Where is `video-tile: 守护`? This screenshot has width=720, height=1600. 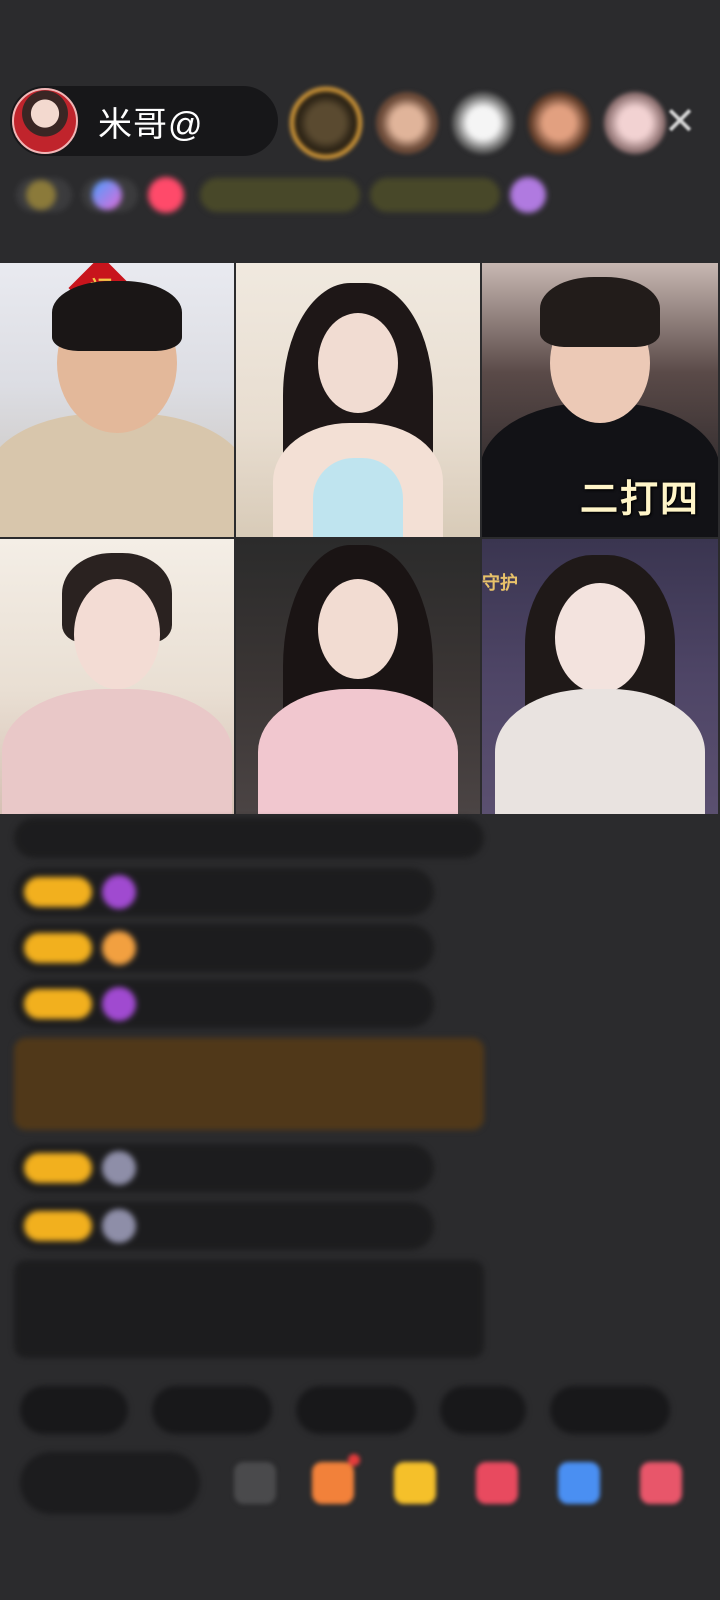 video-tile: 守护 is located at coordinates (601, 677).